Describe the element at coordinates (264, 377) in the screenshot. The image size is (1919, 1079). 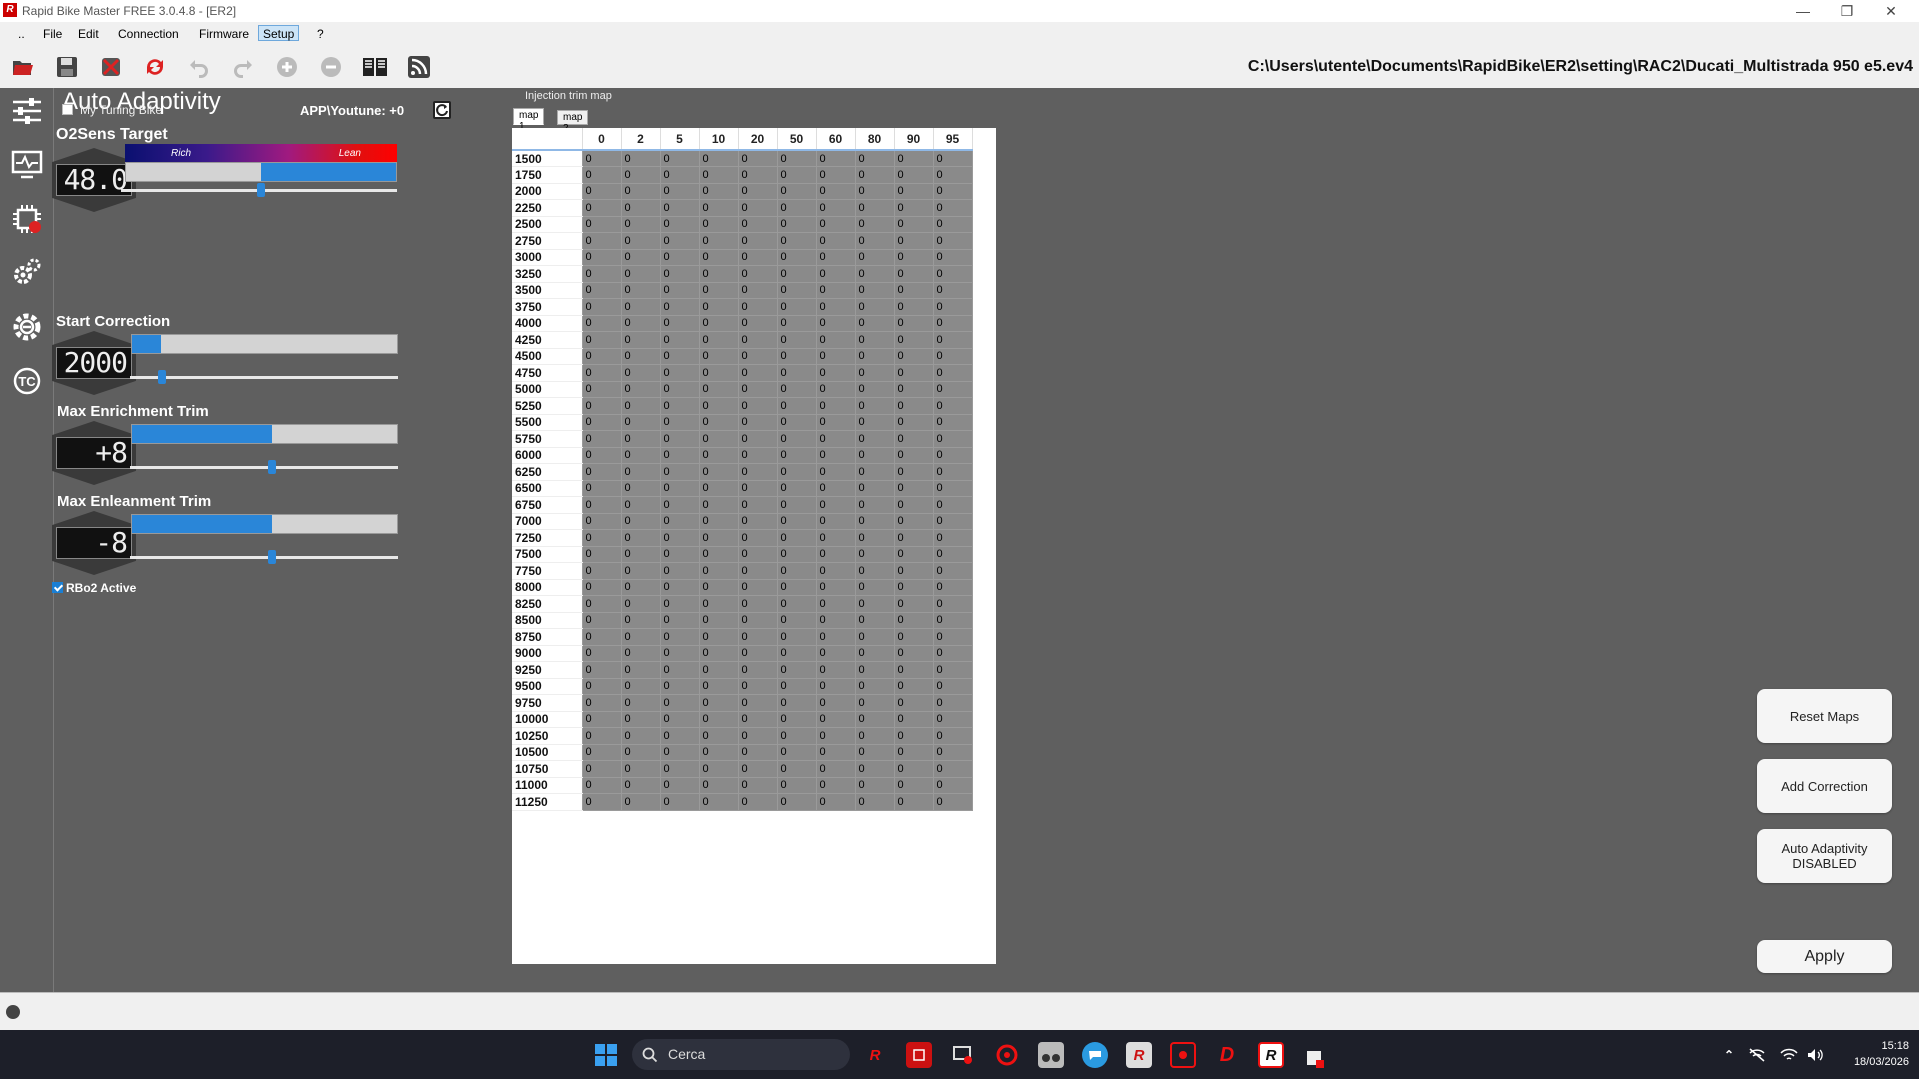
I see `start-correction-slider` at that location.